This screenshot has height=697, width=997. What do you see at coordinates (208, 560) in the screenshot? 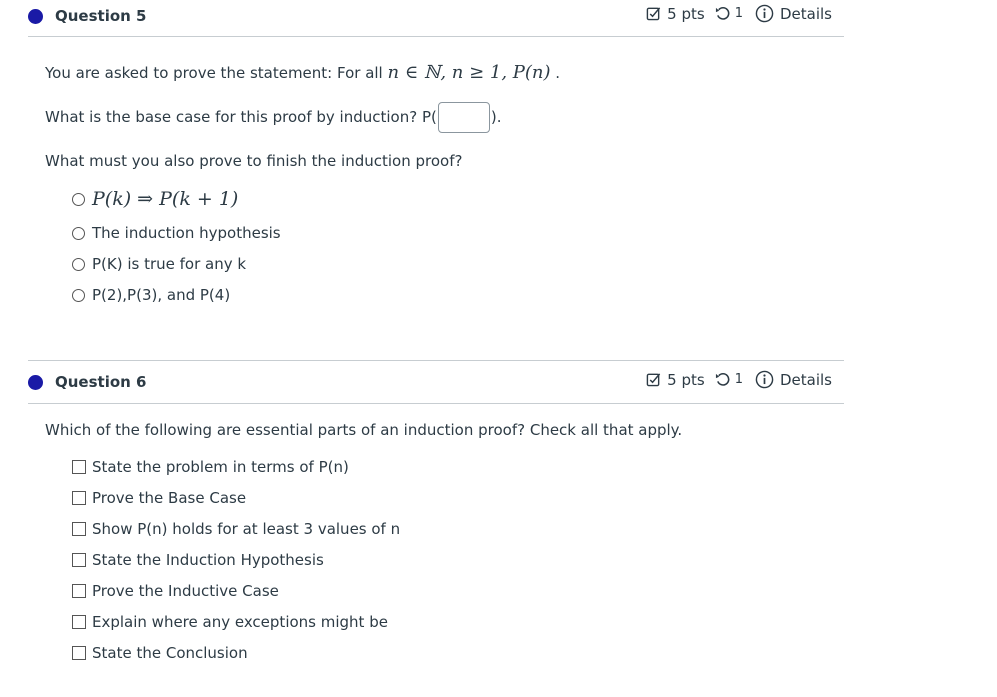
I see `option-label: State the Induction Hypothesis` at bounding box center [208, 560].